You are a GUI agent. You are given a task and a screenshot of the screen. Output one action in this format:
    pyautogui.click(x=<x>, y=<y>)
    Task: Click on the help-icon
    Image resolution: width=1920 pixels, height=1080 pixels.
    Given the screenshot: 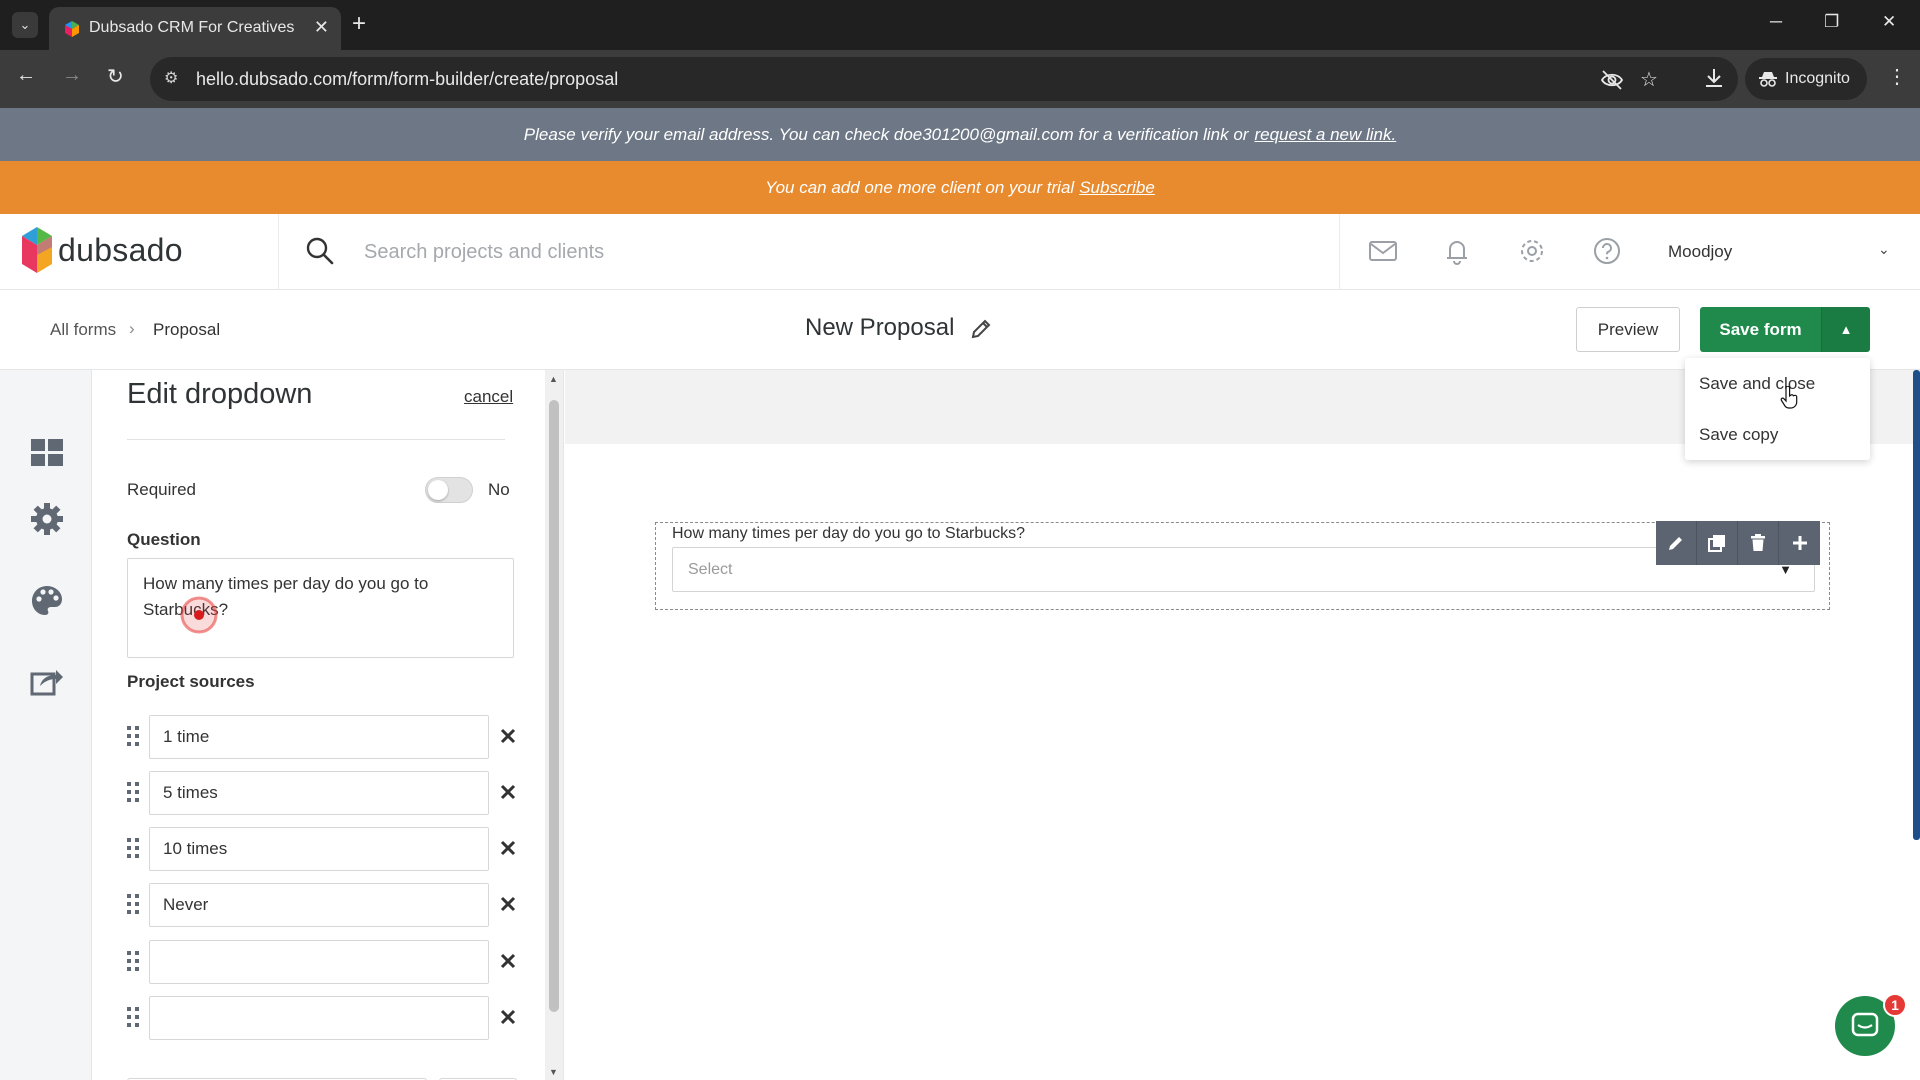 What is the action you would take?
    pyautogui.click(x=1607, y=251)
    